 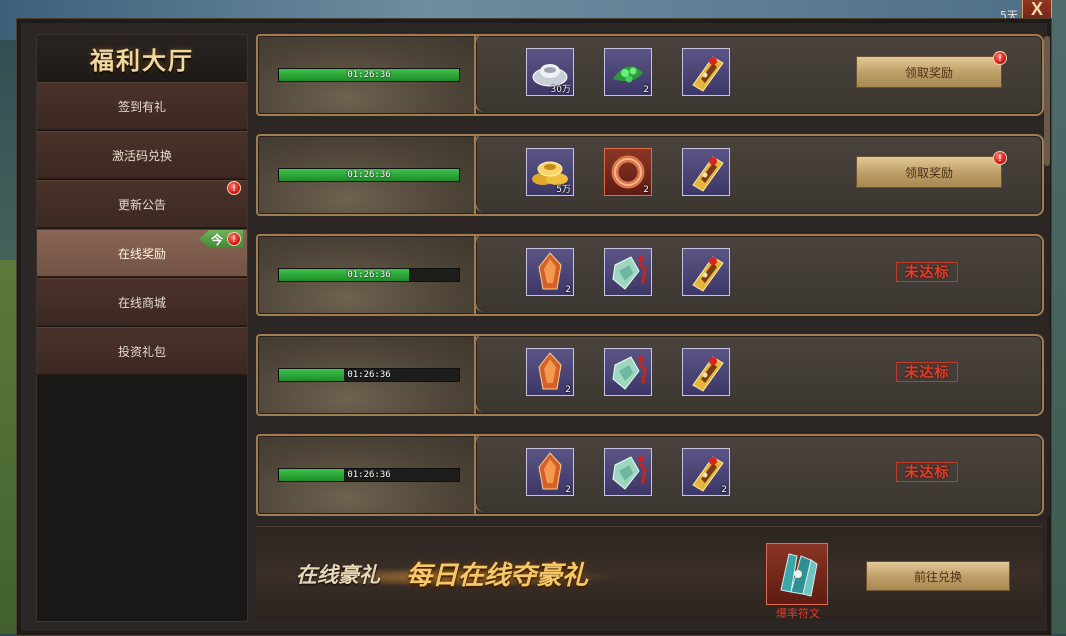 I want to click on goto-exchange-button: 前往兑换, so click(x=938, y=576).